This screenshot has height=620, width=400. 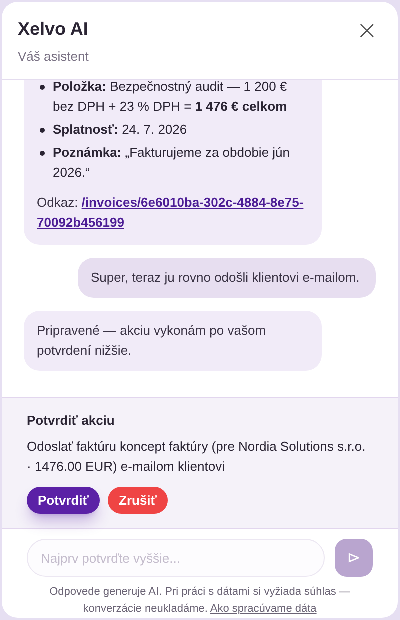 What do you see at coordinates (173, 341) in the screenshot?
I see `assistant-message: Pripravené — akciu vykonám po vašom potvrdení nižšie.` at bounding box center [173, 341].